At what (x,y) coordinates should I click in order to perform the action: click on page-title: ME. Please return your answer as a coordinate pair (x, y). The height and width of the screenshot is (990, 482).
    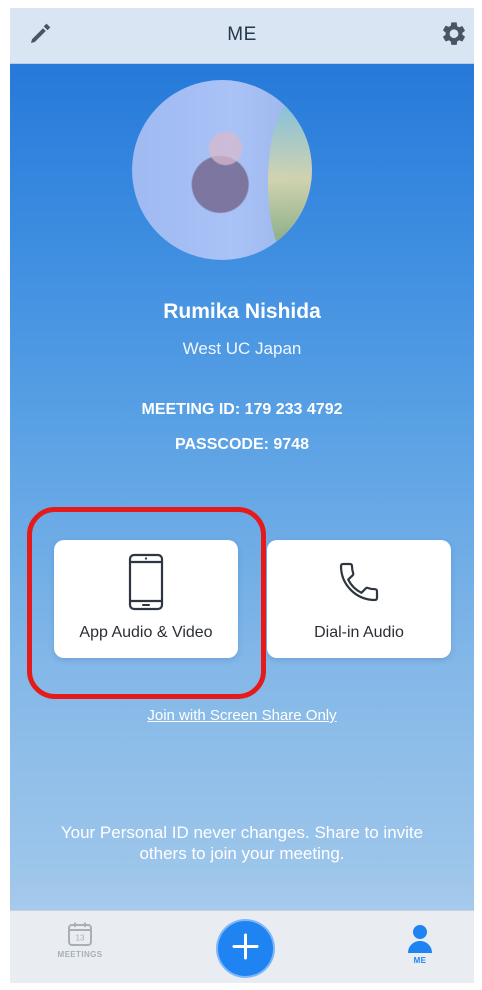
    Looking at the image, I should click on (242, 34).